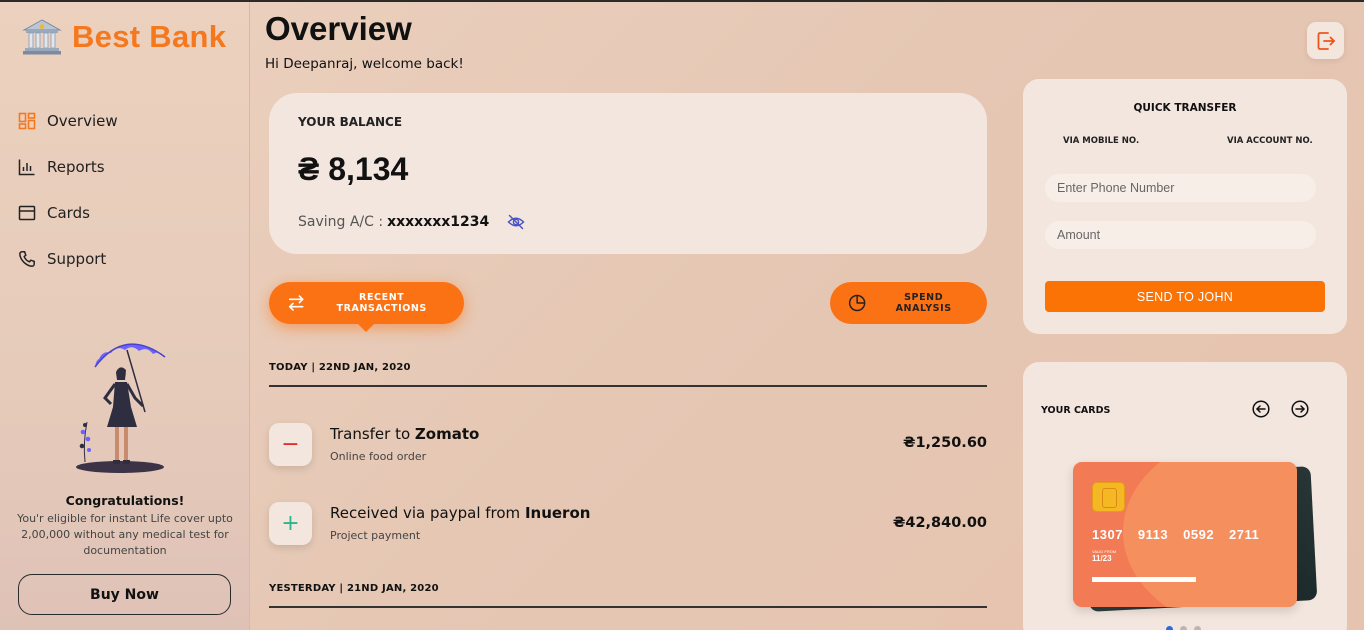 The width and height of the screenshot is (1364, 630). What do you see at coordinates (1199, 534) in the screenshot?
I see `card-number-group: 0592` at bounding box center [1199, 534].